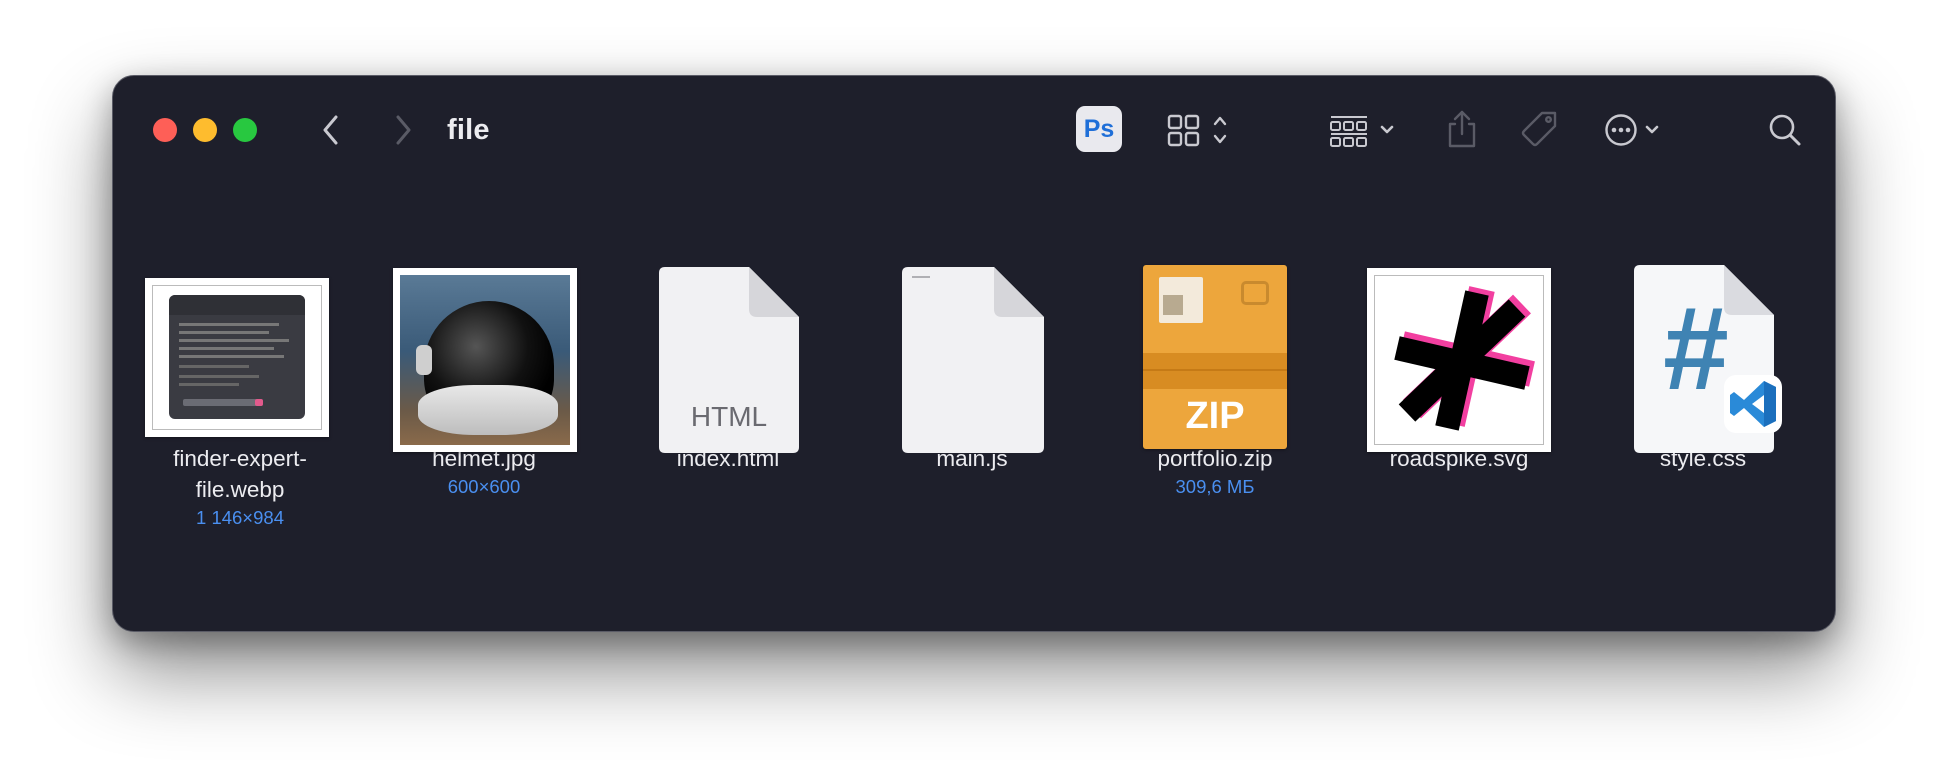  What do you see at coordinates (1753, 404) in the screenshot?
I see `vscode-icon` at bounding box center [1753, 404].